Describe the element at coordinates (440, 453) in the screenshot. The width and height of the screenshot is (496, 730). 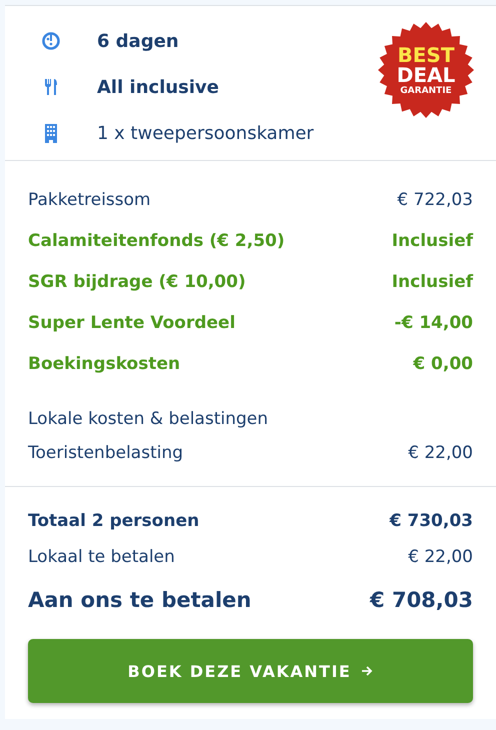
I see `price-value: € 22,00` at that location.